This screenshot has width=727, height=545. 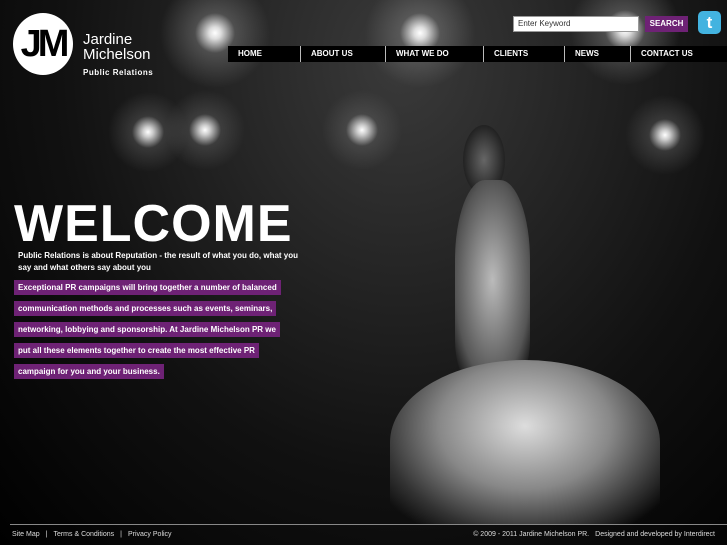 What do you see at coordinates (525, 442) in the screenshot?
I see `hero-figure-dress` at bounding box center [525, 442].